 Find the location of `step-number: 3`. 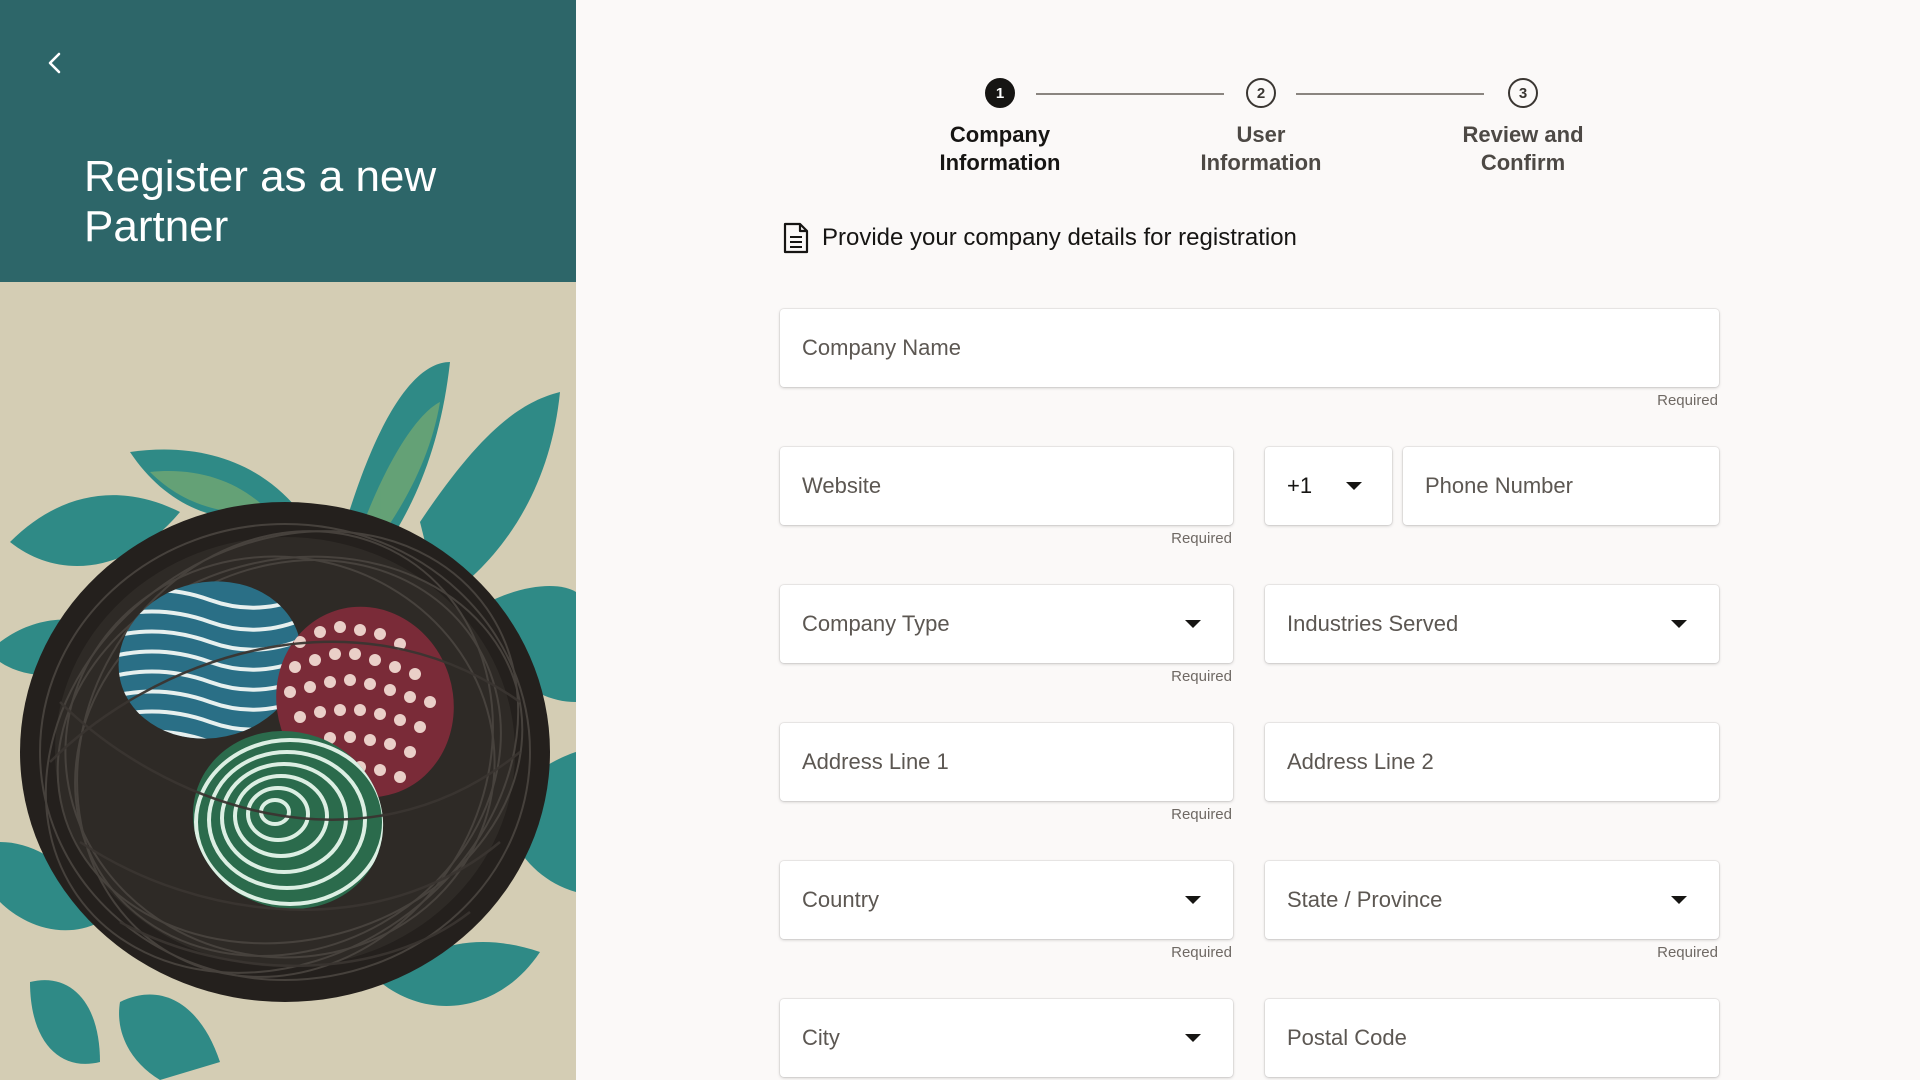

step-number: 3 is located at coordinates (1523, 93).